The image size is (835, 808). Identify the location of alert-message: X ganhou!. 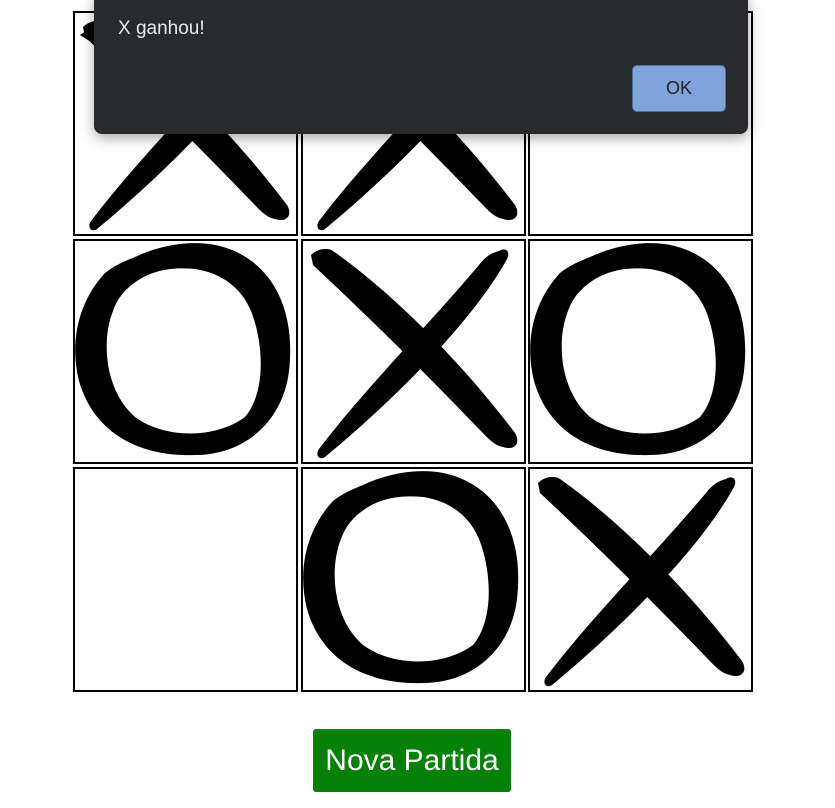
(161, 28).